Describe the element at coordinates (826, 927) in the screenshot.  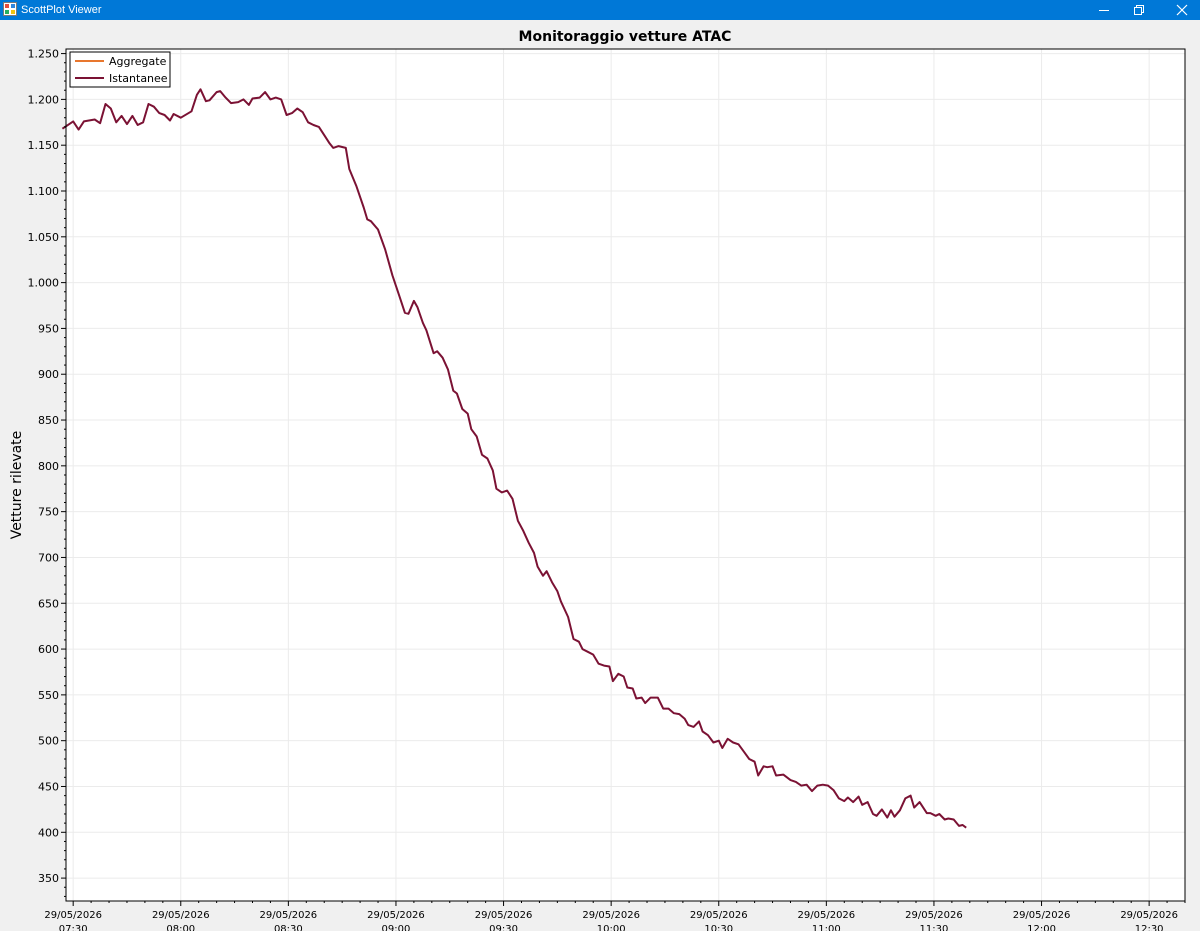
I see `x-tick-time-label: 11:00` at that location.